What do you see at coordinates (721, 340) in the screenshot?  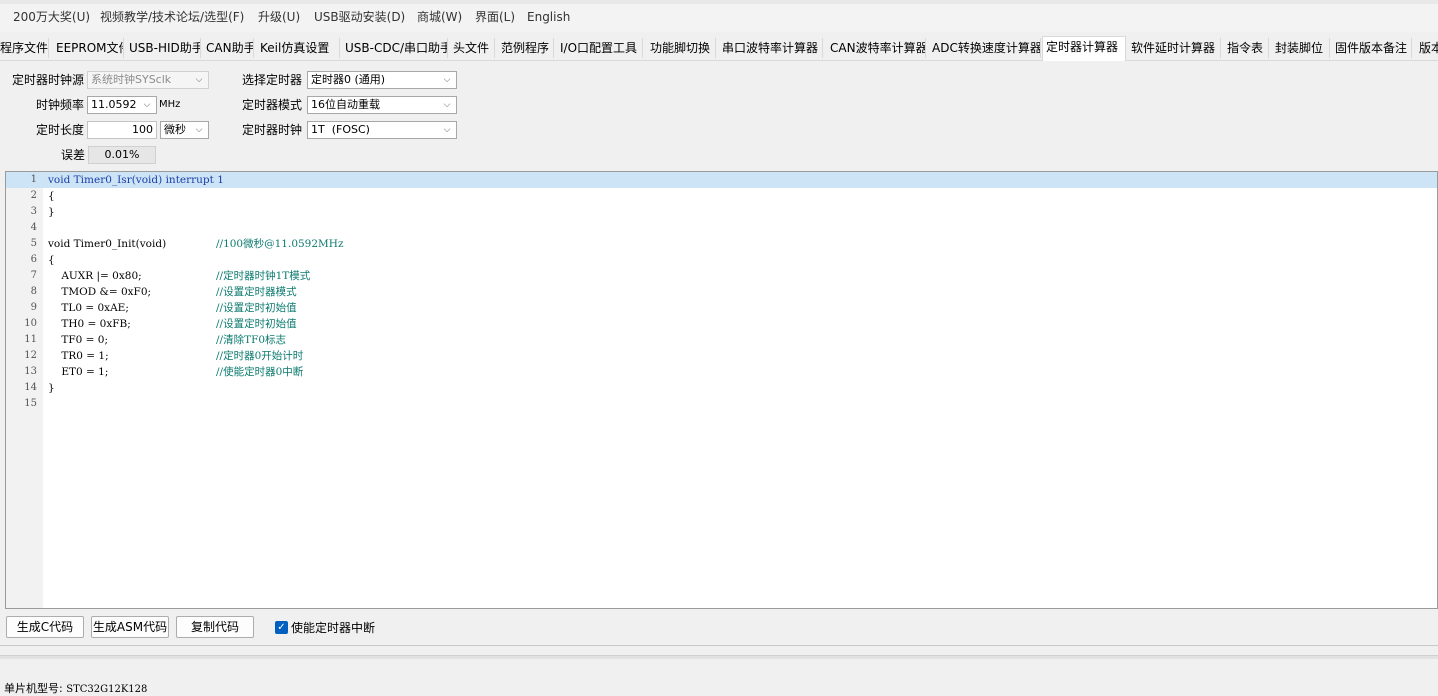 I see `code-line: 11 TF0 = 0; //清除TF0标志` at bounding box center [721, 340].